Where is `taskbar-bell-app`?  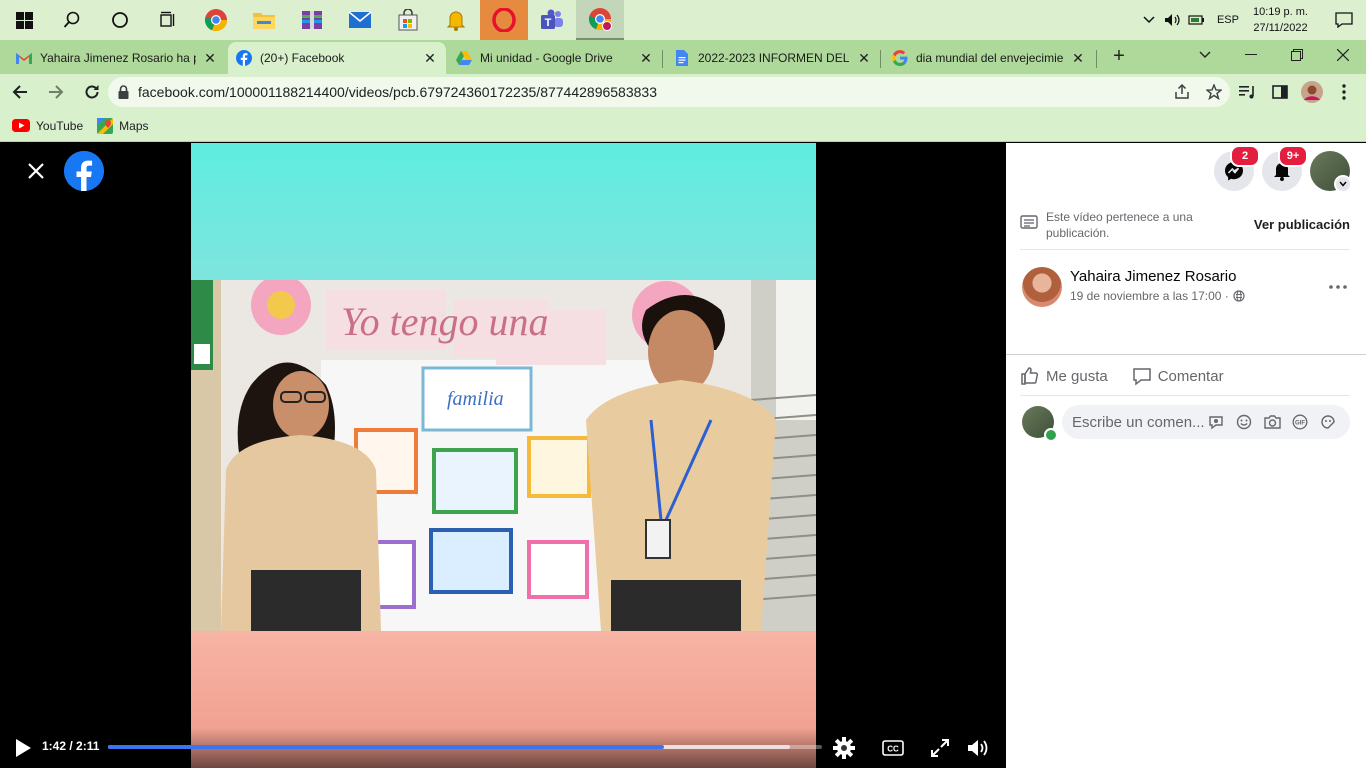
taskbar-bell-app is located at coordinates (456, 20).